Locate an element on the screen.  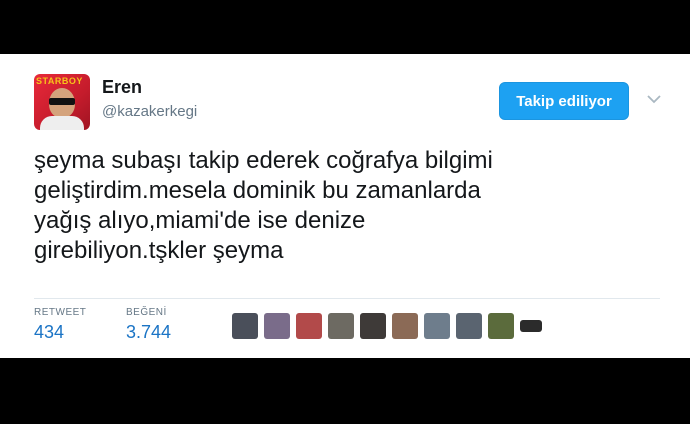
avatar-logo-text: STARBOY is located at coordinates (59, 81).